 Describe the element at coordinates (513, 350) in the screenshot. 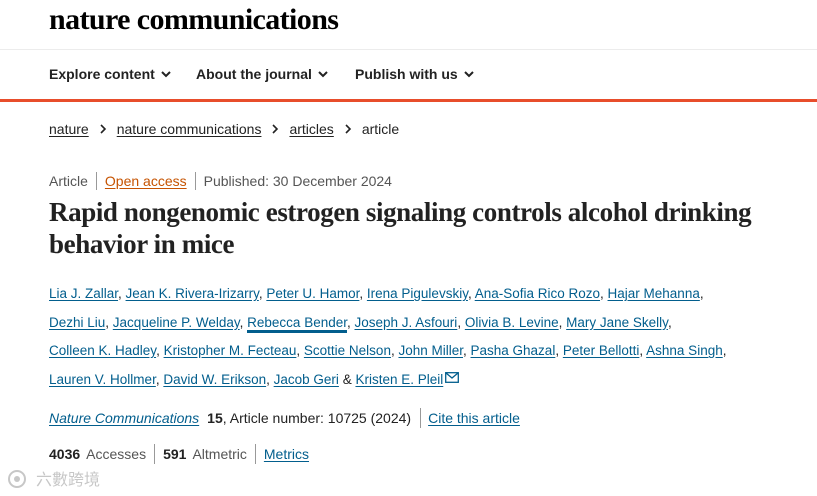

I see `author-link: Pasha Ghazal` at that location.